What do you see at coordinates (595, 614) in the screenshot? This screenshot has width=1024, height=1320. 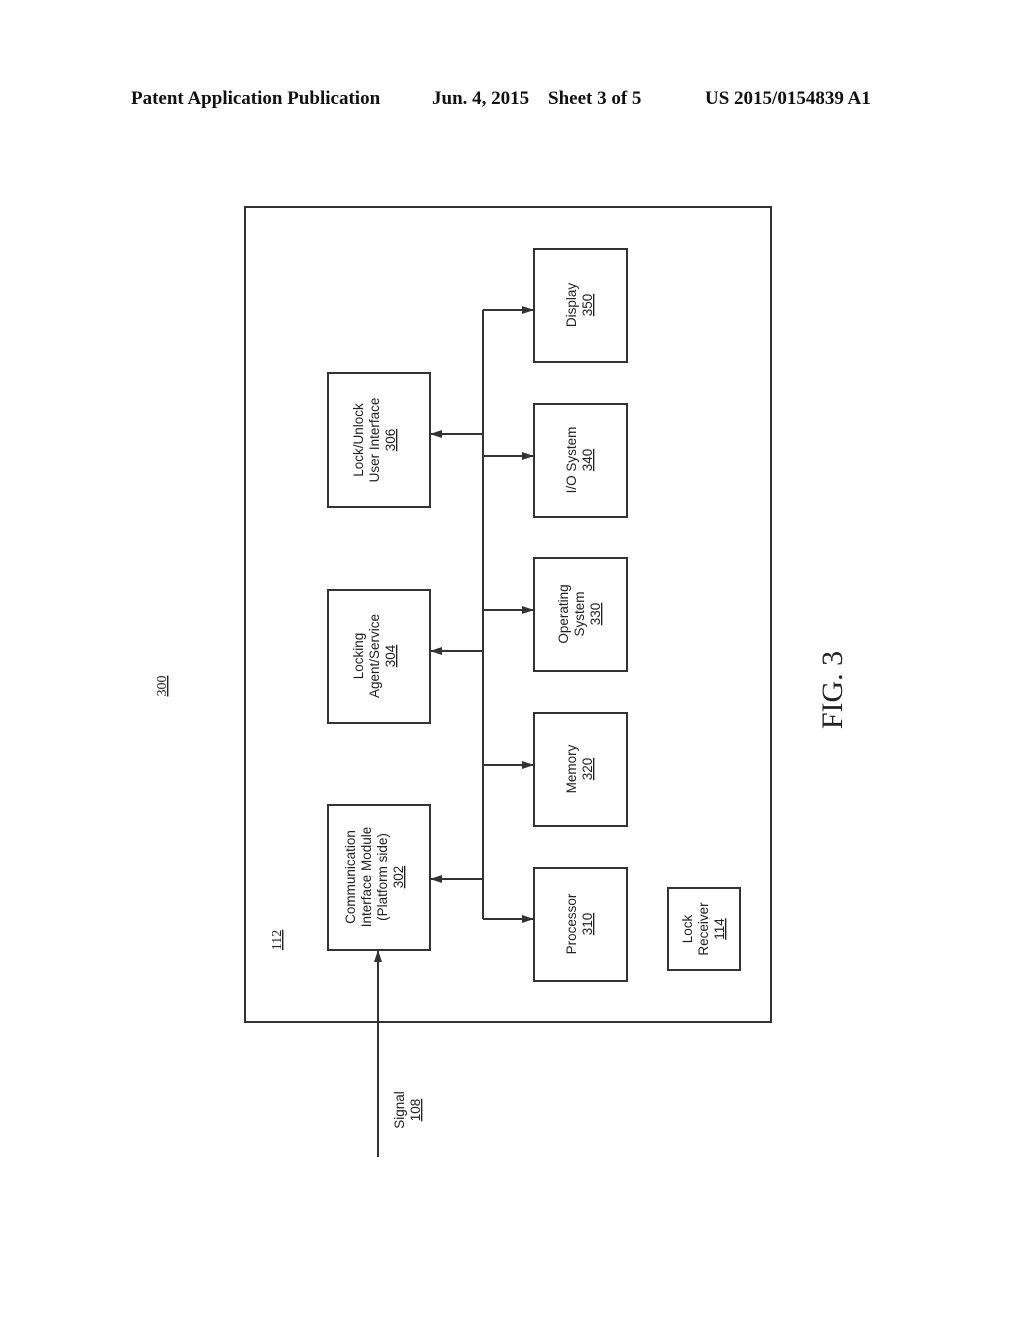 I see `svg-text: 330` at bounding box center [595, 614].